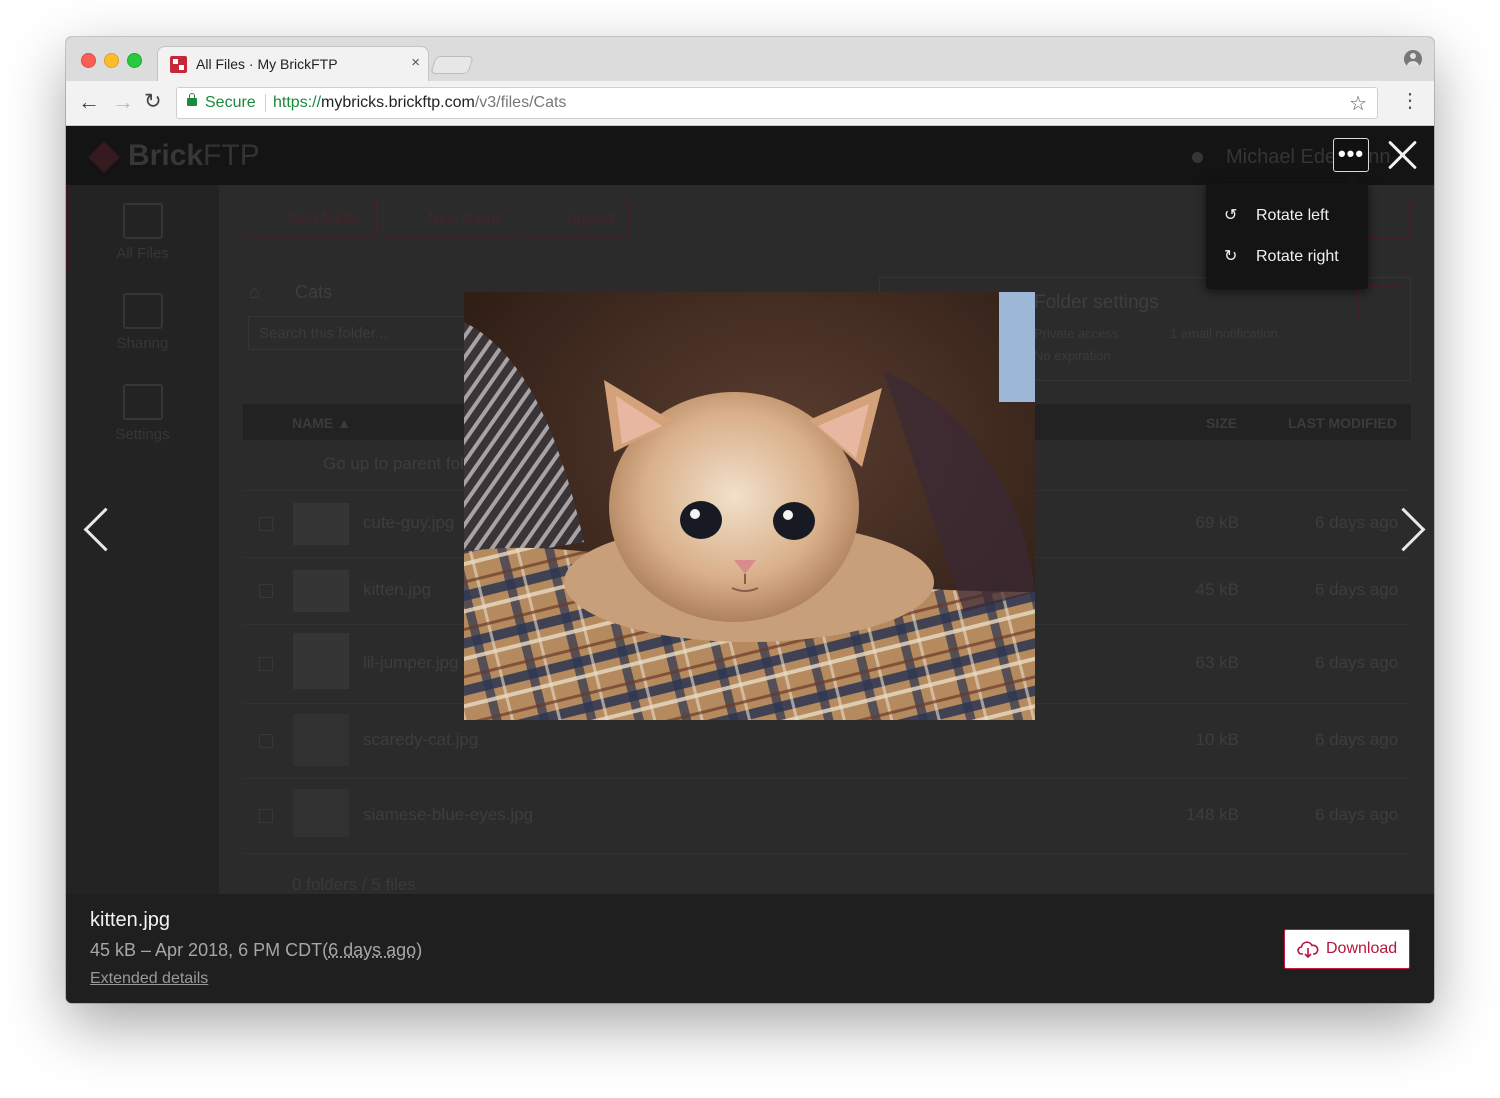 This screenshot has width=1500, height=1098. Describe the element at coordinates (750, 59) in the screenshot. I see `tab-strip: All Files · My BrickFTP ×` at that location.